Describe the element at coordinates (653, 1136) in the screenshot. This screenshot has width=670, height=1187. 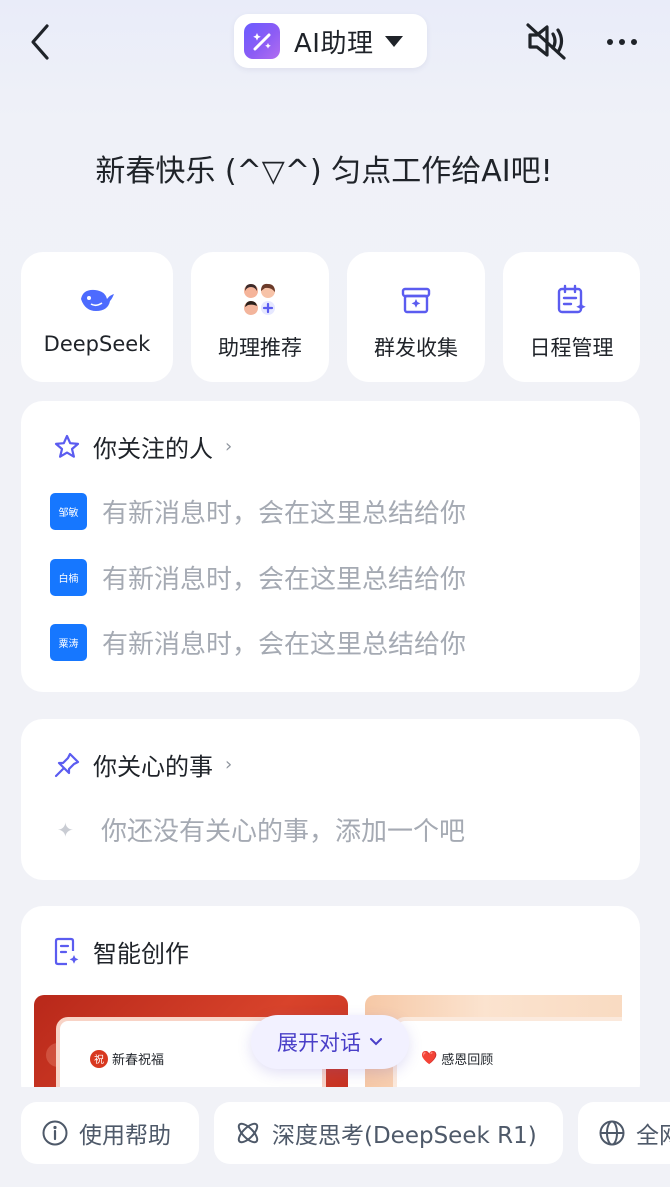
I see `chip-label: 全网` at that location.